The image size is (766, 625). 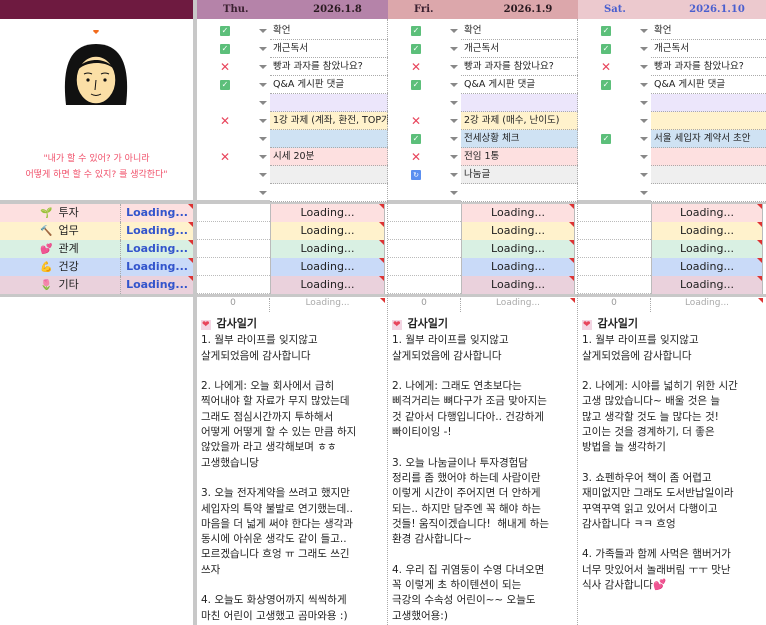 What do you see at coordinates (416, 175) in the screenshot?
I see `sync-icon: ↻` at bounding box center [416, 175].